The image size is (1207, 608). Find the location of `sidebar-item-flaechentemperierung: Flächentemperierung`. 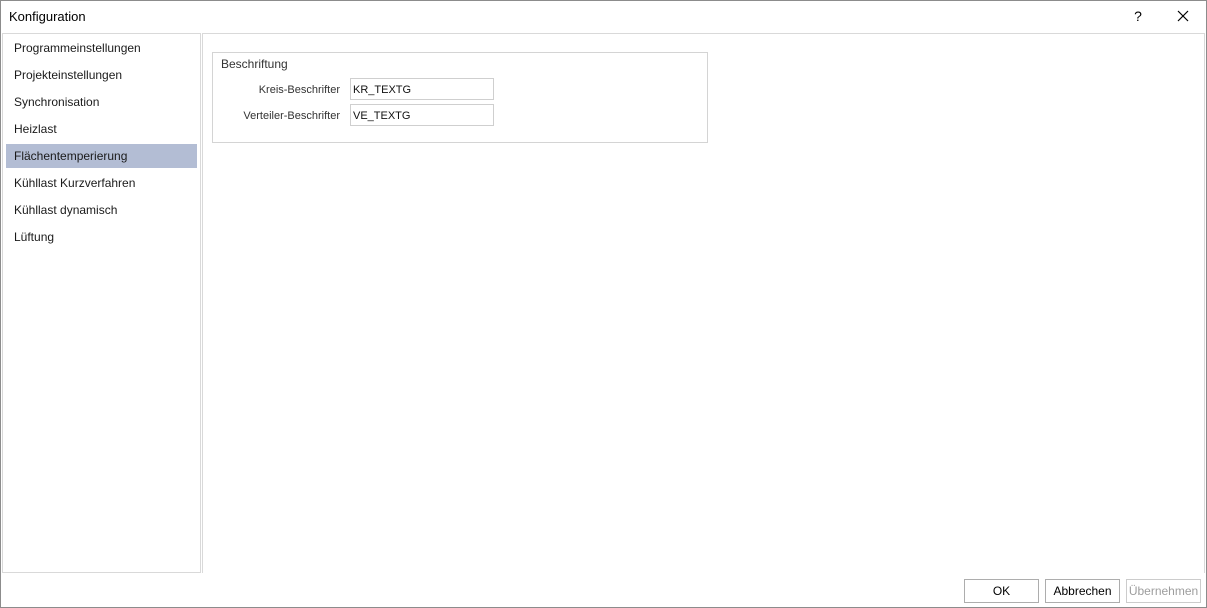

sidebar-item-flaechentemperierung: Flächentemperierung is located at coordinates (101, 156).